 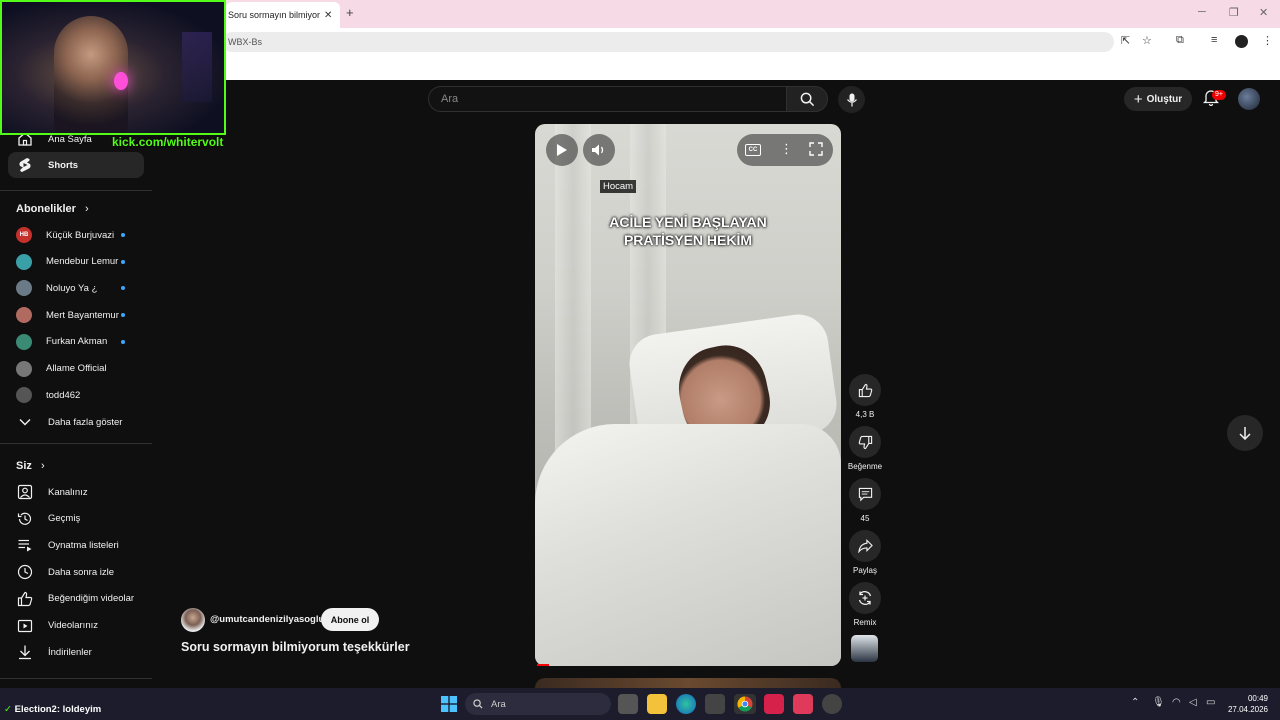 What do you see at coordinates (1135, 702) in the screenshot?
I see `tray-chevron-icon: ⌃` at bounding box center [1135, 702].